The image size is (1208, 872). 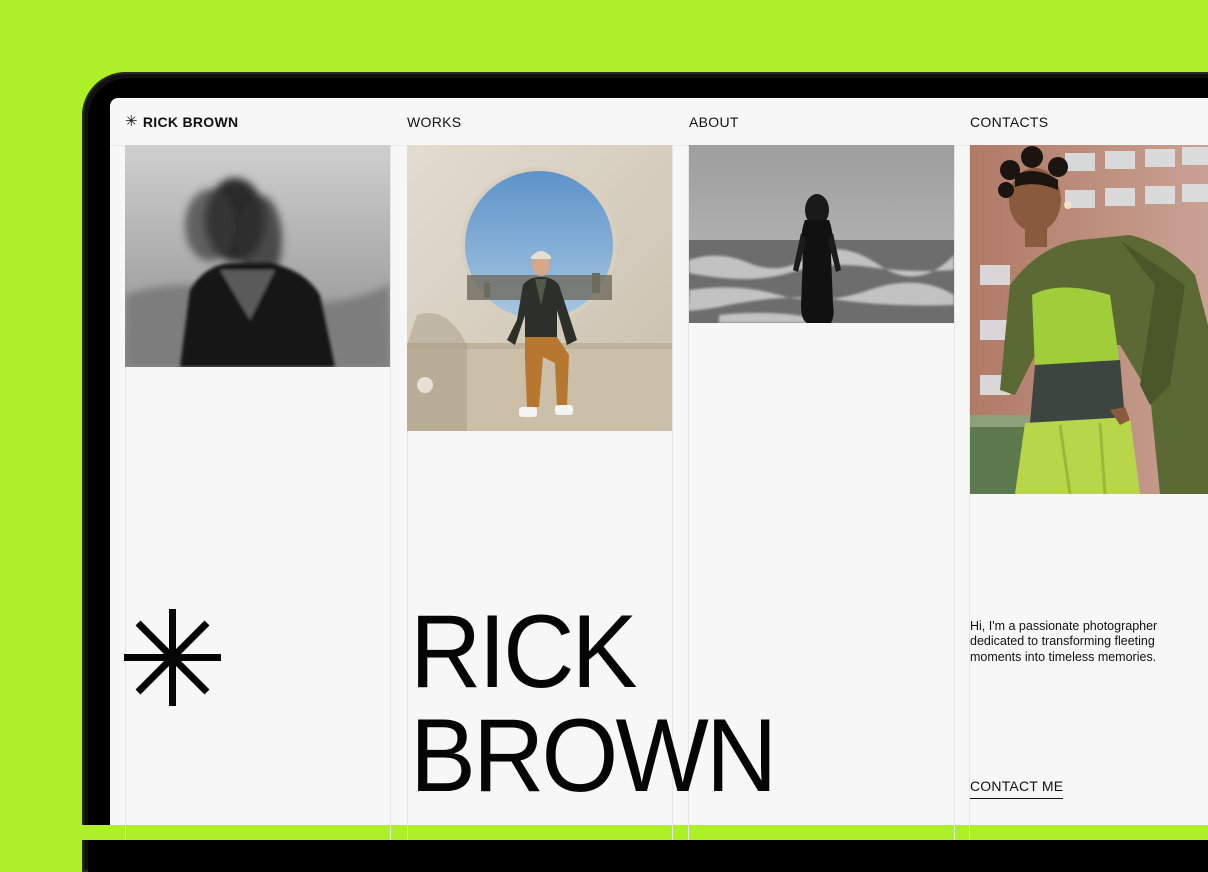 I want to click on asterisk-icon: ✳, so click(x=131, y=121).